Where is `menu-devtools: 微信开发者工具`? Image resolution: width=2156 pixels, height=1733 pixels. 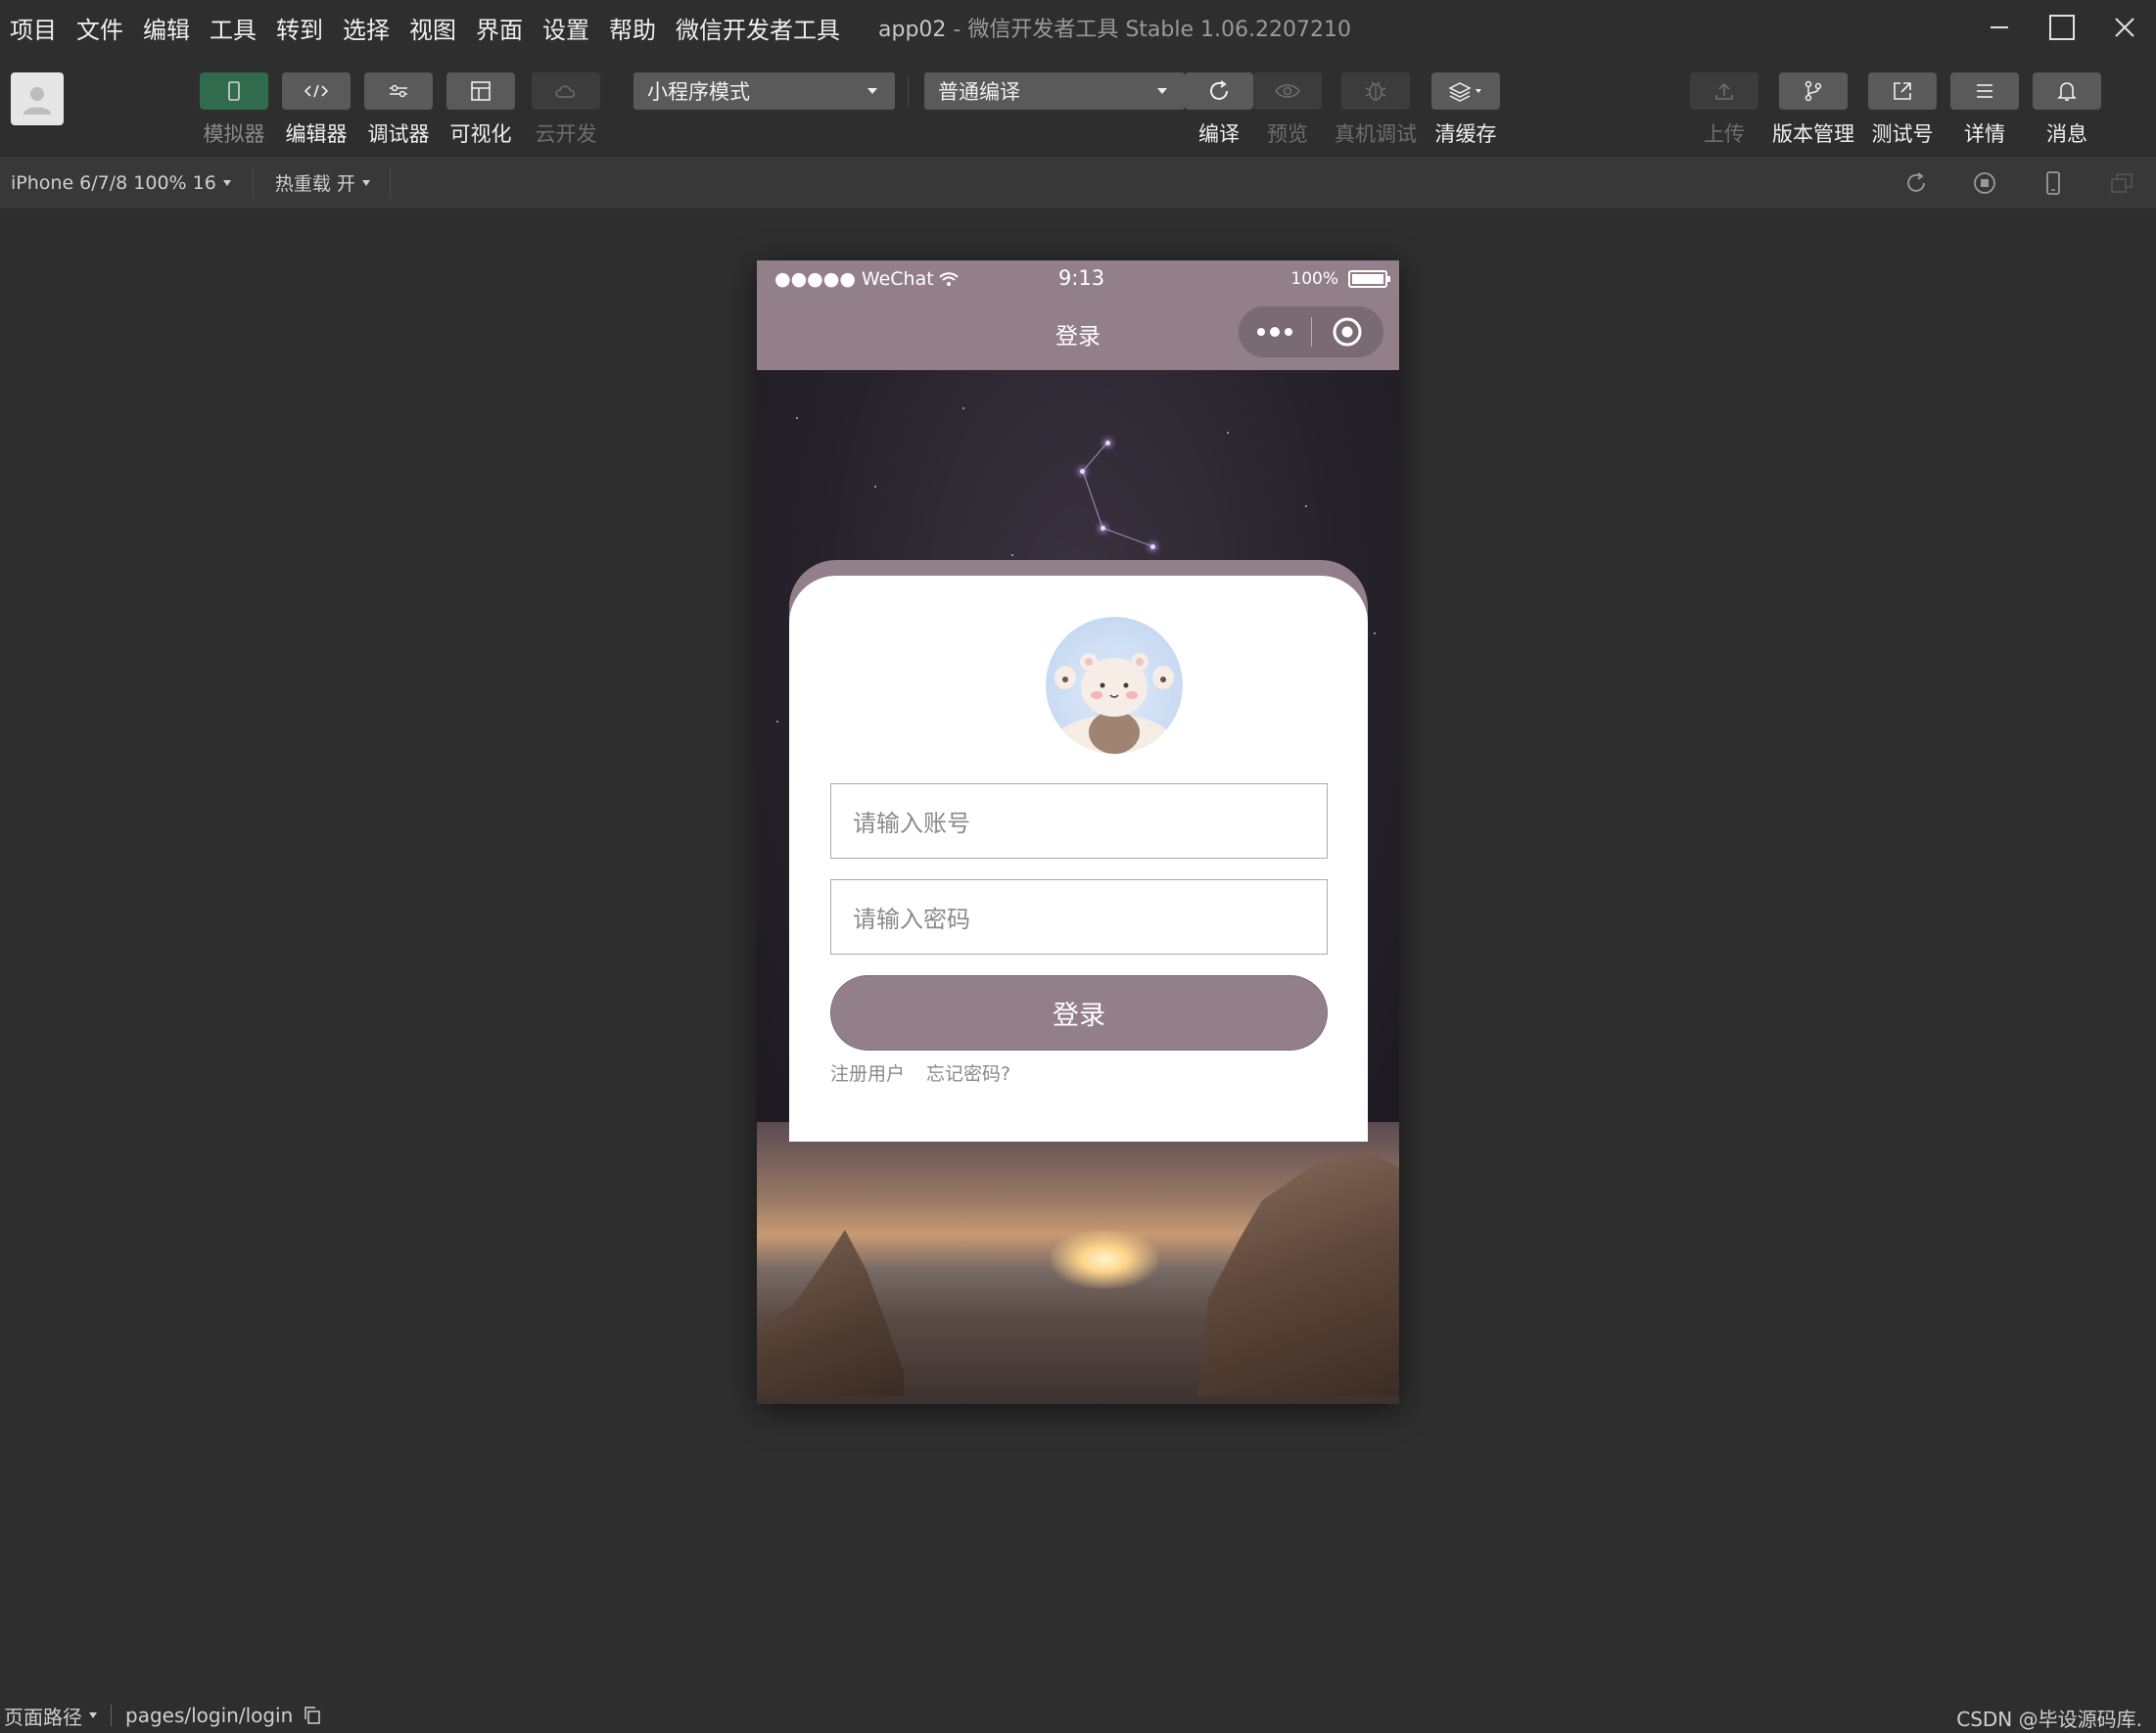 menu-devtools: 微信开发者工具 is located at coordinates (758, 28).